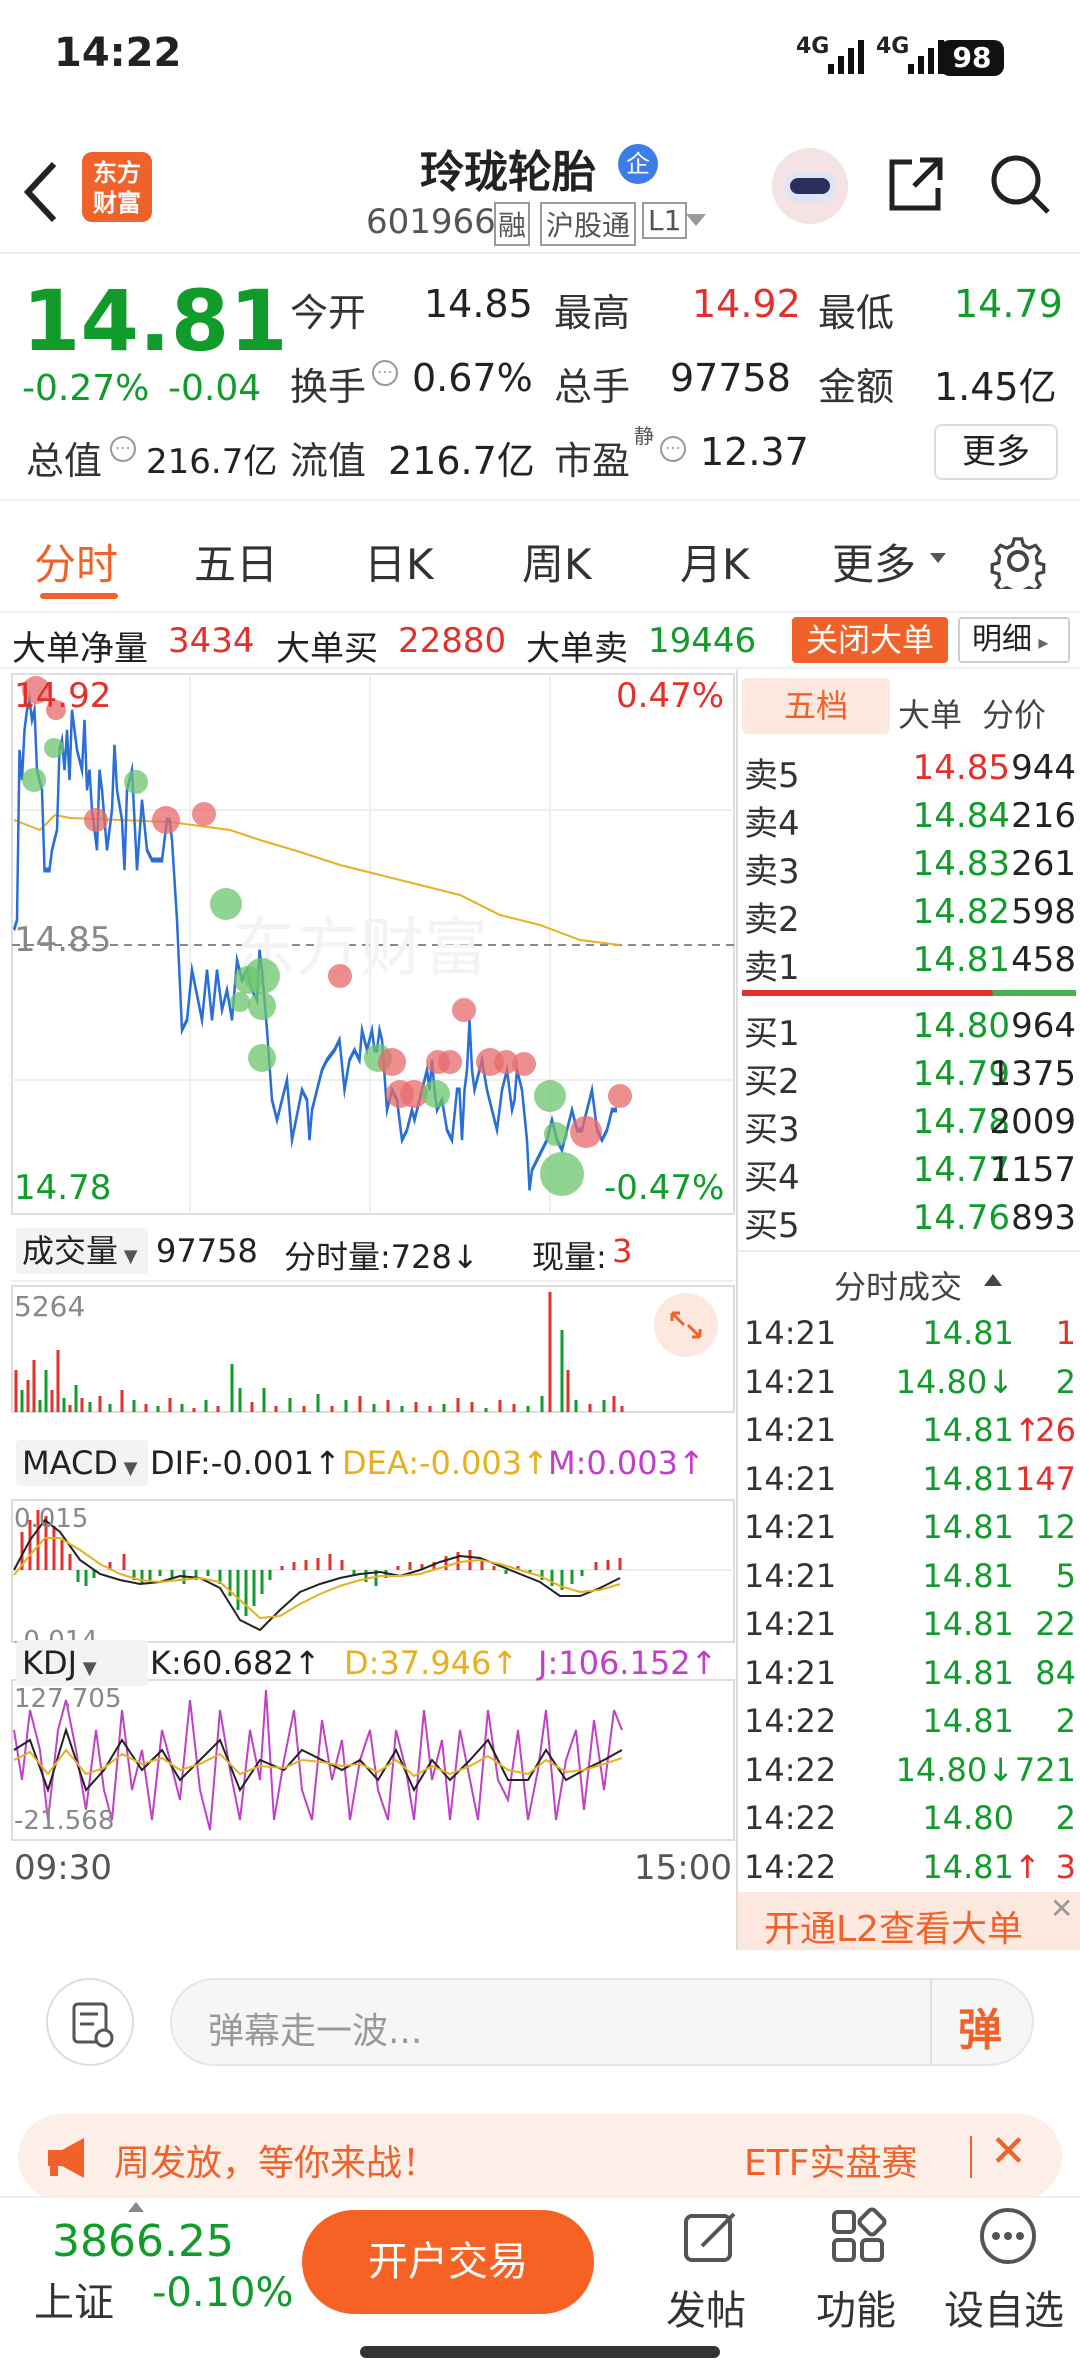  I want to click on post-label: 发帖, so click(706, 2307).